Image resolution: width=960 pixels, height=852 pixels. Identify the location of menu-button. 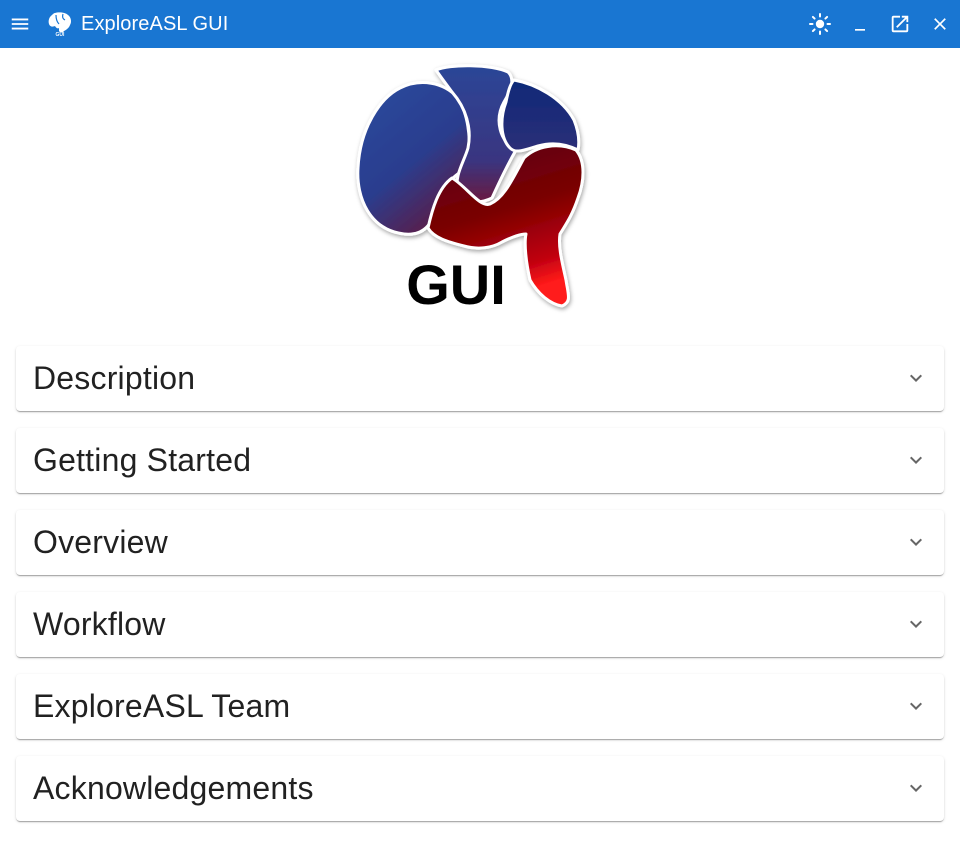
(20, 24).